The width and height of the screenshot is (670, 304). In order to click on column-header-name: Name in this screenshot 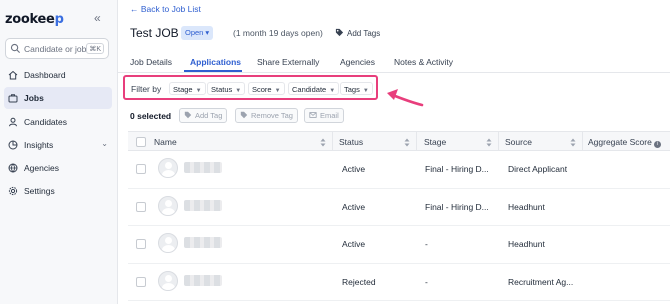, I will do `click(165, 142)`.